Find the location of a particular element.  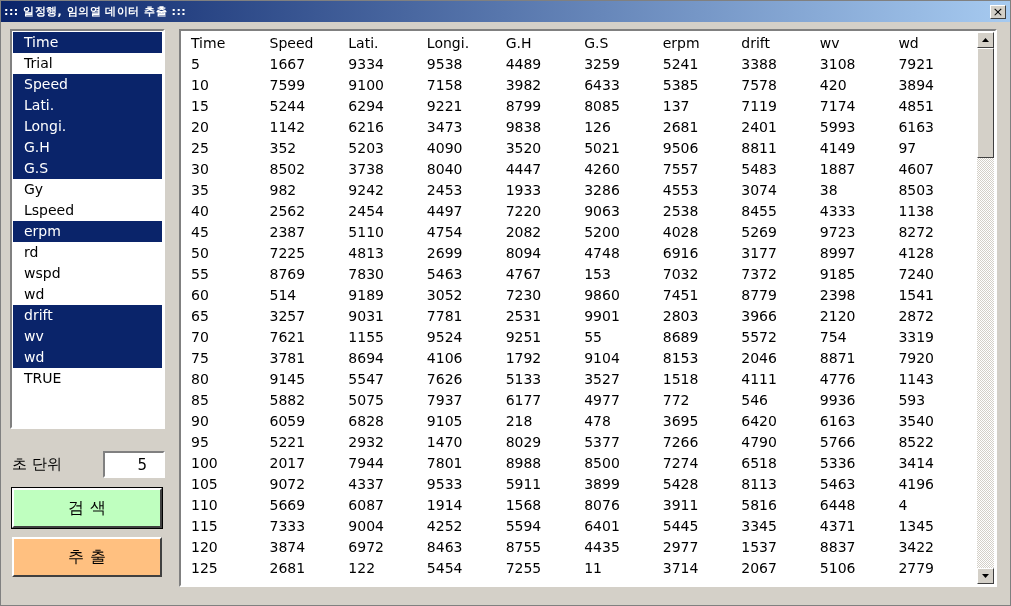

table-cell-text: 1568 is located at coordinates (524, 505).